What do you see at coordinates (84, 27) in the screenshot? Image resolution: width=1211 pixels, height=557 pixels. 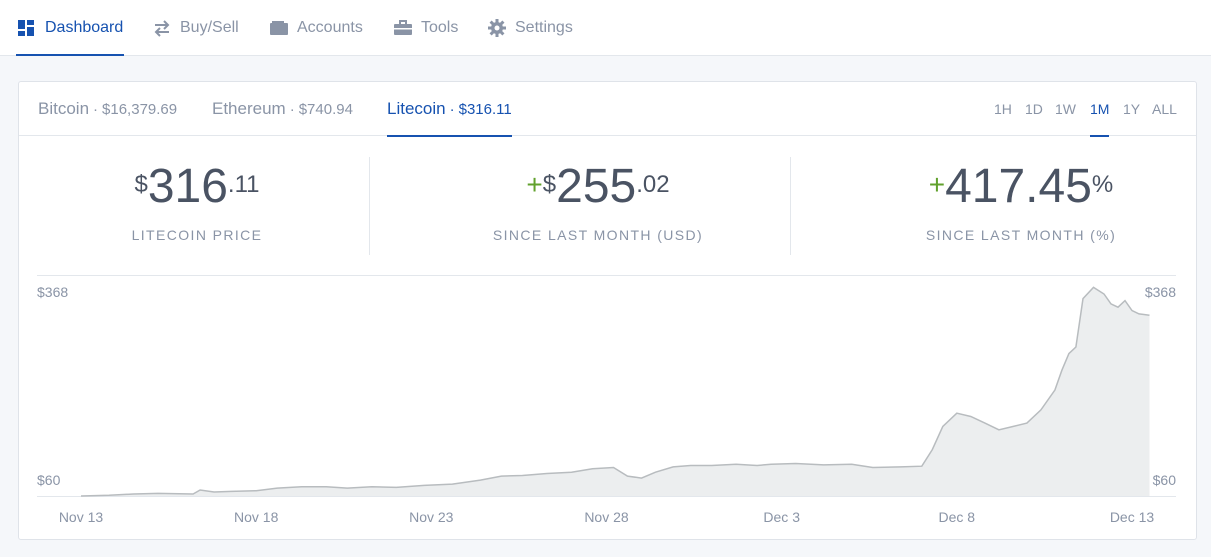 I see `nav-dashboard-label: Dashboard` at bounding box center [84, 27].